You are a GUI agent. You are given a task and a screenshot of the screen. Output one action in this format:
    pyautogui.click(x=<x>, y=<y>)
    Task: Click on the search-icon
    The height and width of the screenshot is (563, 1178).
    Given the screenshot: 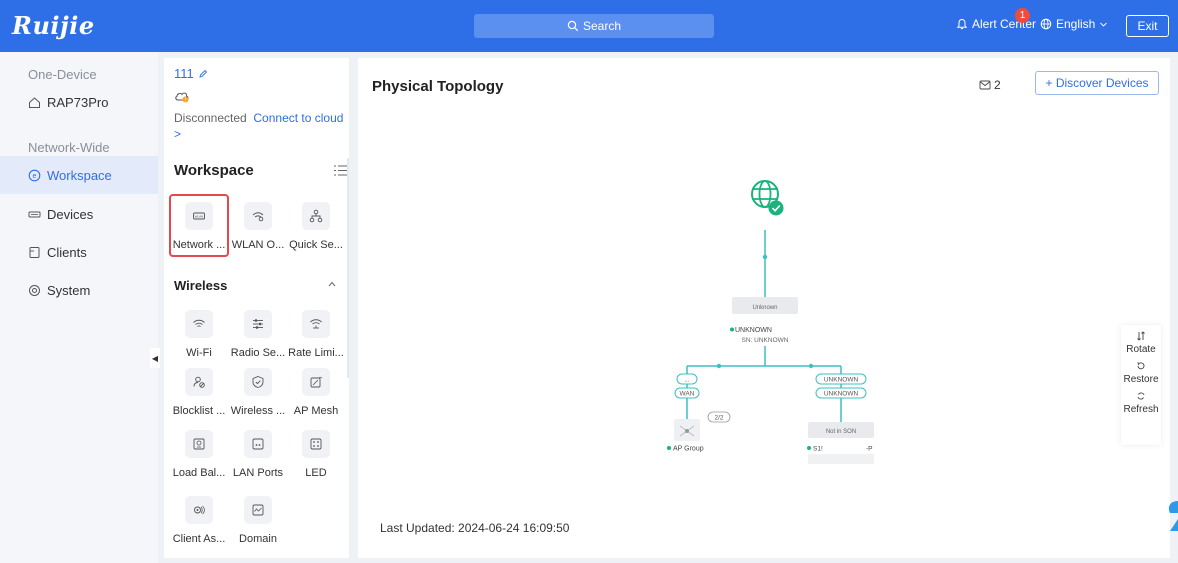 What is the action you would take?
    pyautogui.click(x=573, y=26)
    